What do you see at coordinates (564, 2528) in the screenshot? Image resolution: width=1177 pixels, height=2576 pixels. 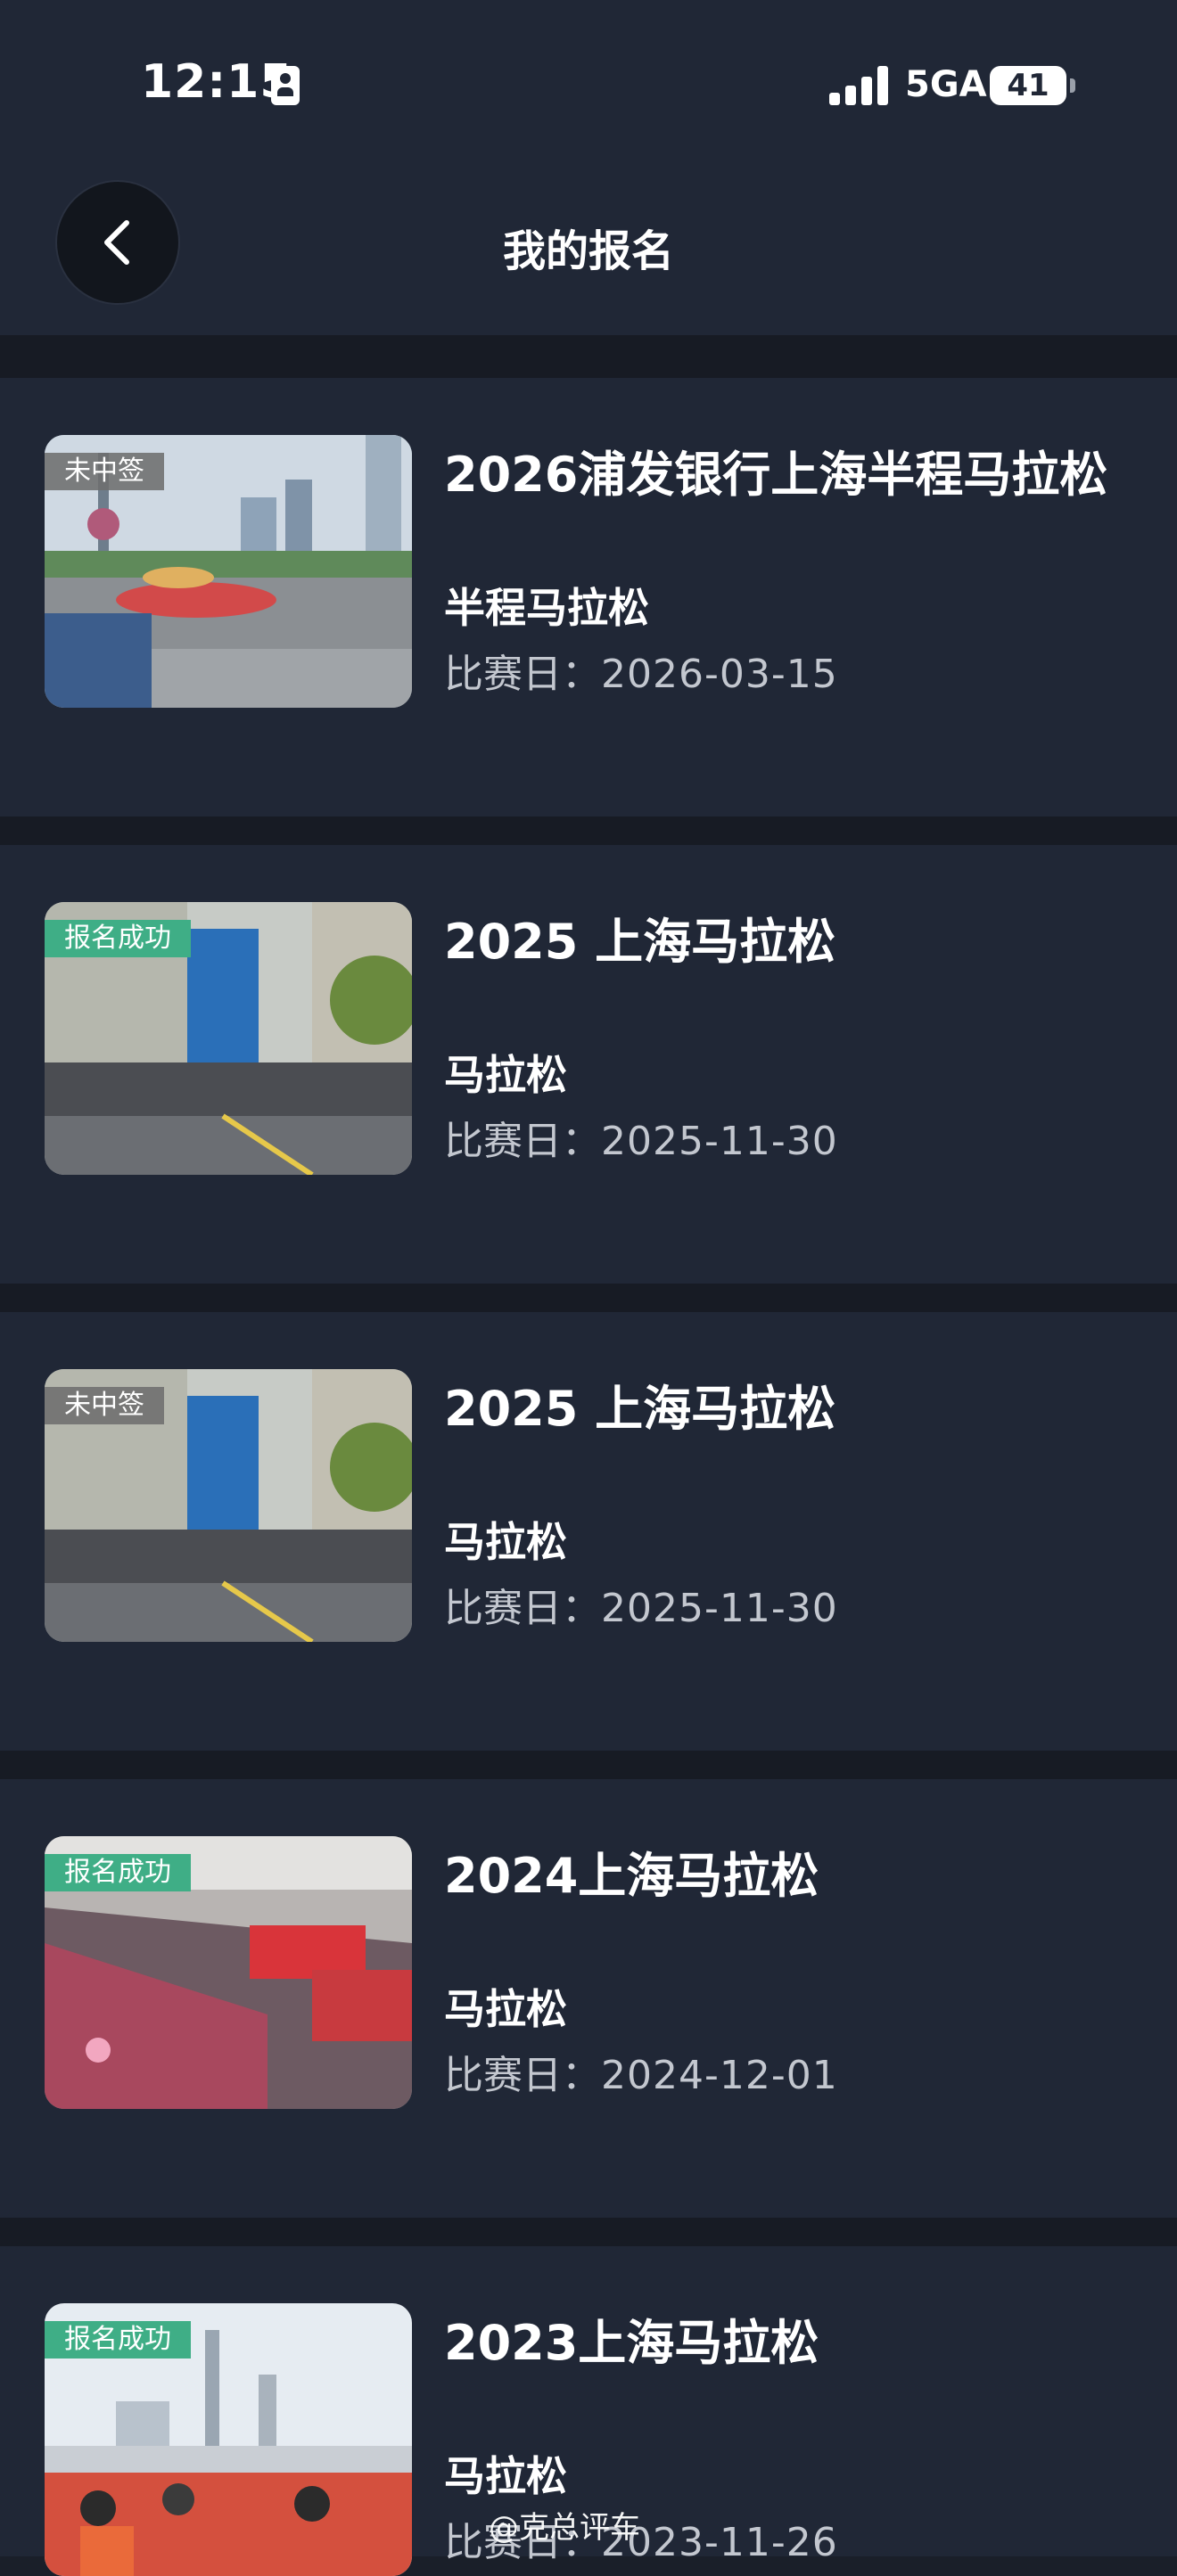 I see `watermark: @克总评车` at bounding box center [564, 2528].